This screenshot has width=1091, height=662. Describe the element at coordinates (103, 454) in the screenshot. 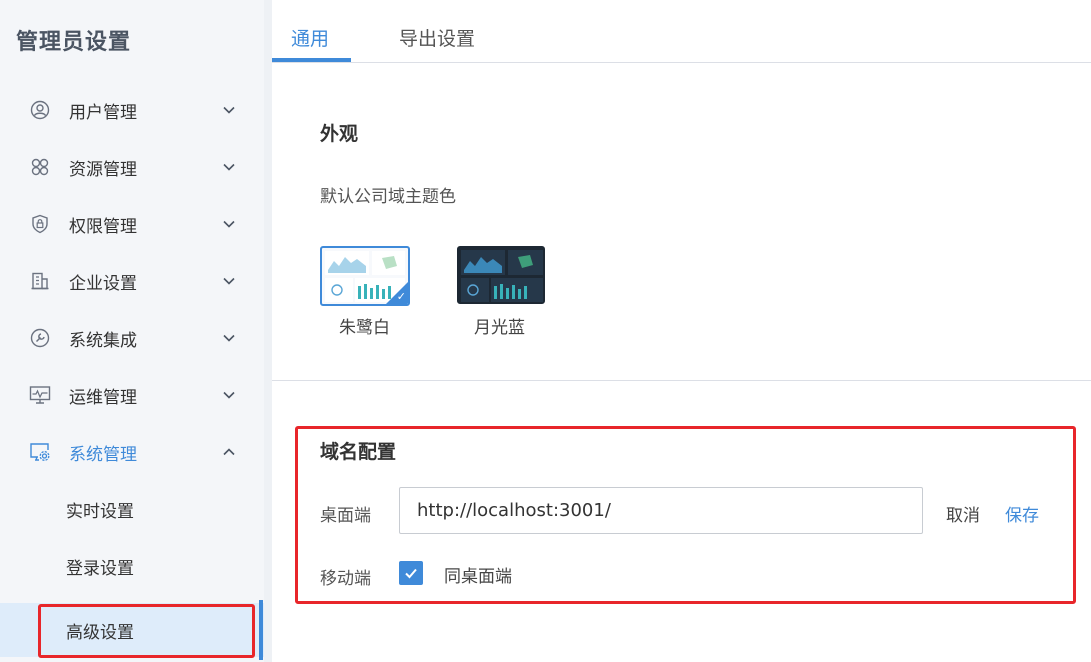

I see `sidebar-item-label: 系统管理` at that location.